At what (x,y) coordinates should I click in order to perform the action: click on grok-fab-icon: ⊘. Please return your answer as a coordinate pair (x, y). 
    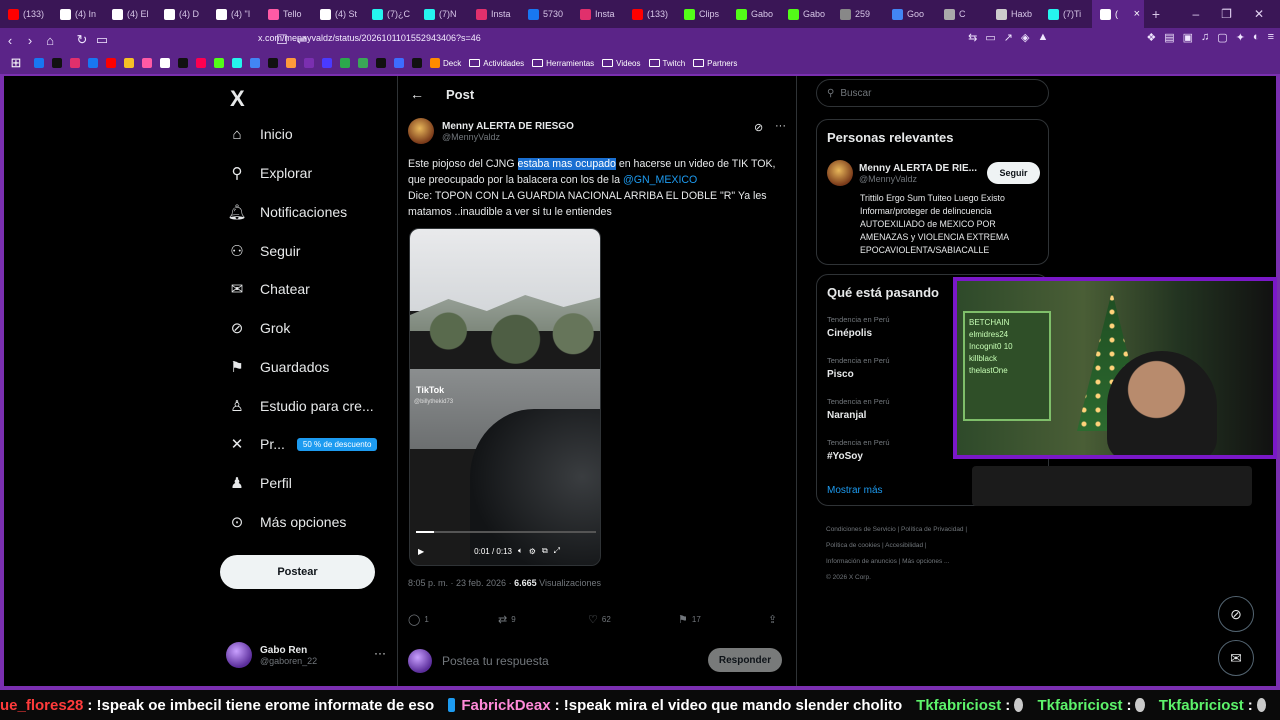
    Looking at the image, I should click on (1236, 614).